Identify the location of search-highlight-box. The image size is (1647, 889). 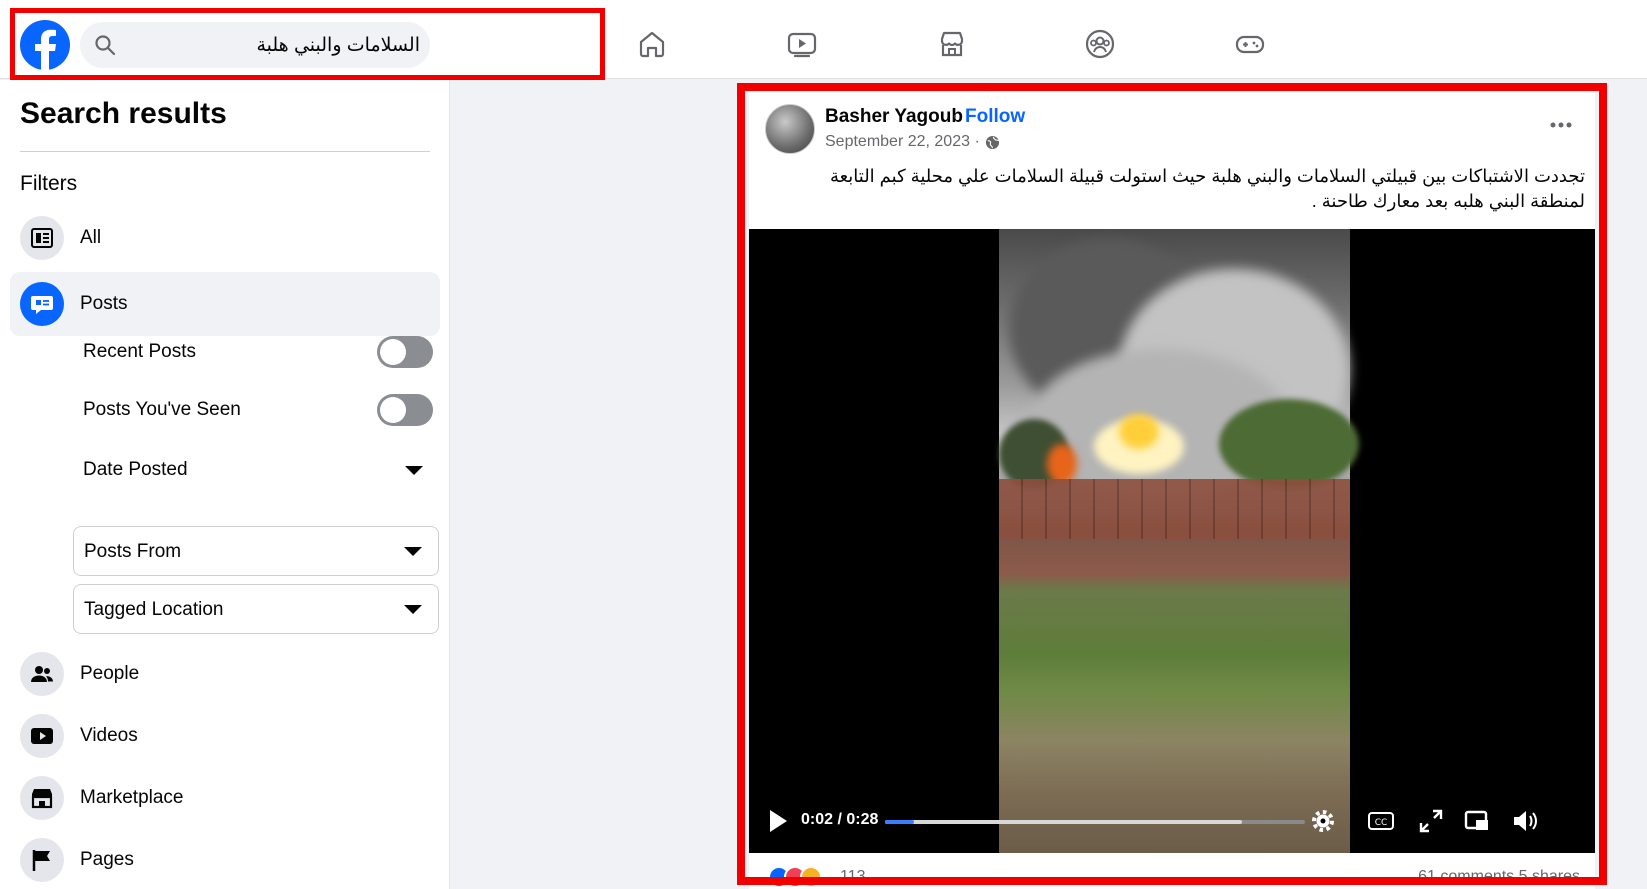
(307, 44).